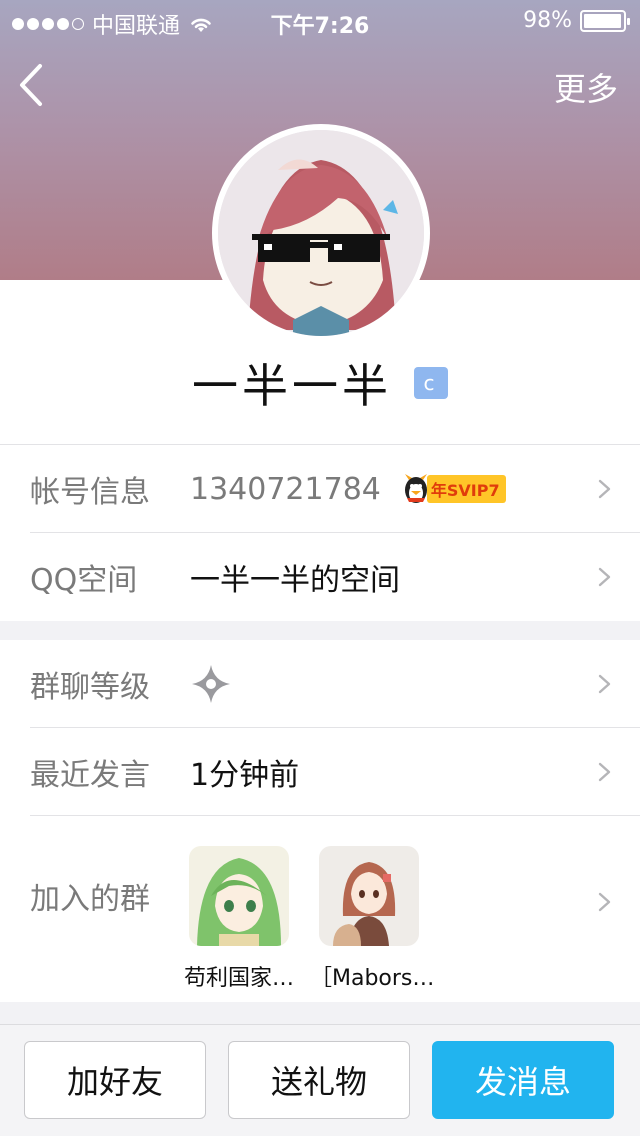 This screenshot has height=1136, width=640. What do you see at coordinates (90, 775) in the screenshot?
I see `recent-post-label: 最近发言` at bounding box center [90, 775].